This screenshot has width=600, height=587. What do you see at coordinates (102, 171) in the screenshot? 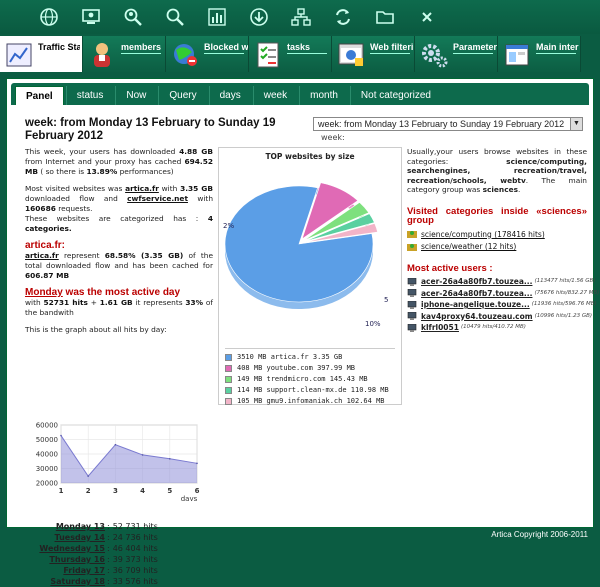
I see `performance-value: 13.89%` at bounding box center [102, 171].